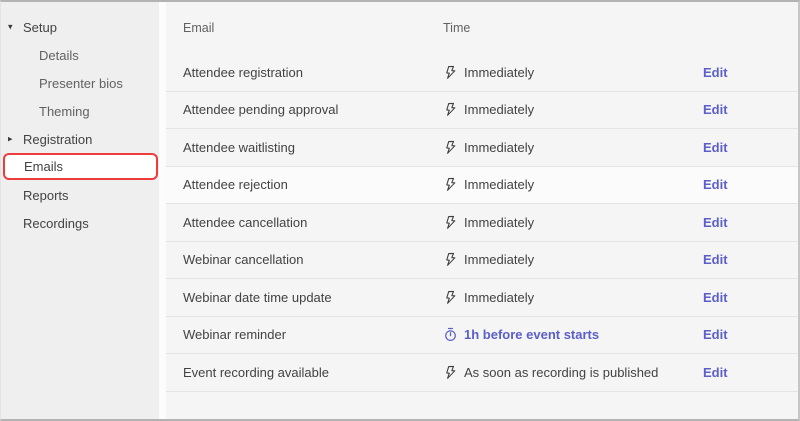 This screenshot has height=421, width=800. I want to click on time-cell: As soon as recording is published, so click(573, 372).